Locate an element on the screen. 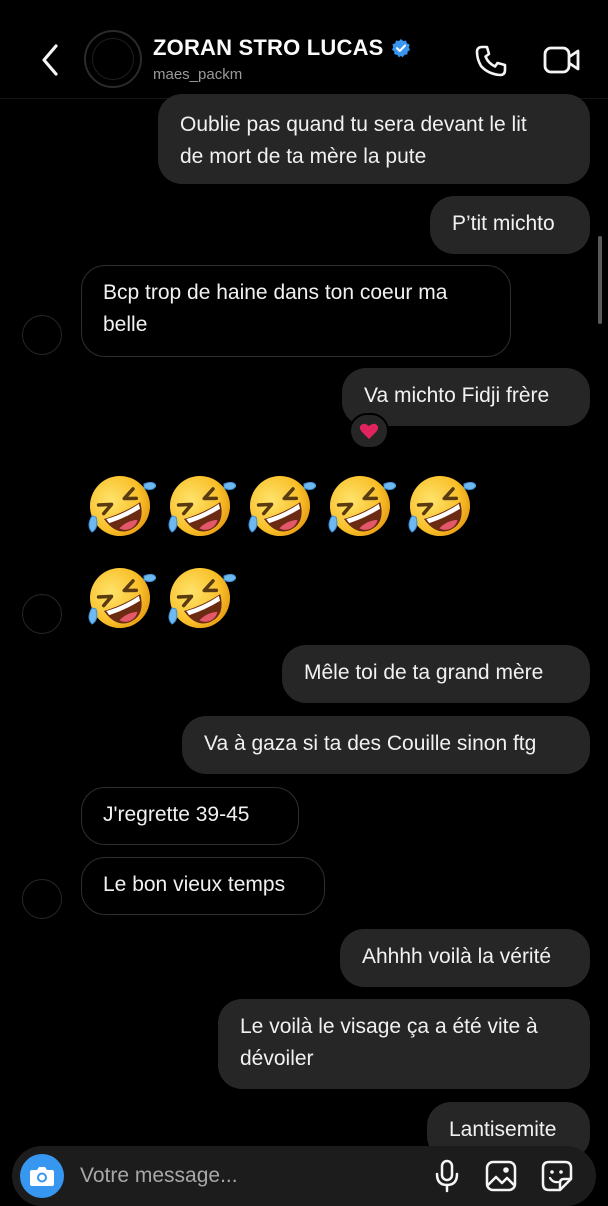 The image size is (608, 1206). phone-icon is located at coordinates (491, 61).